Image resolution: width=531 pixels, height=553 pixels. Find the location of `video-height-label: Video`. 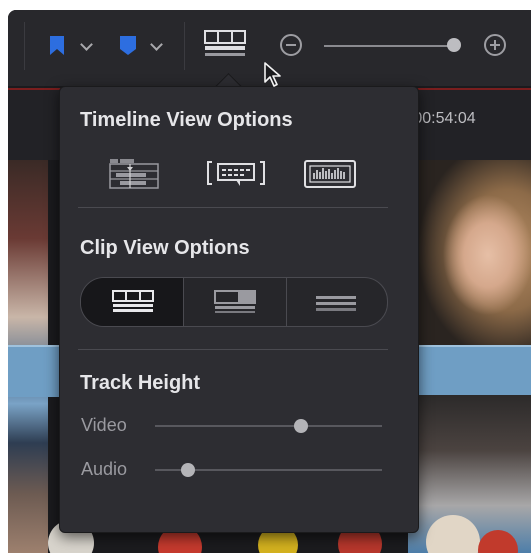

video-height-label: Video is located at coordinates (104, 425).